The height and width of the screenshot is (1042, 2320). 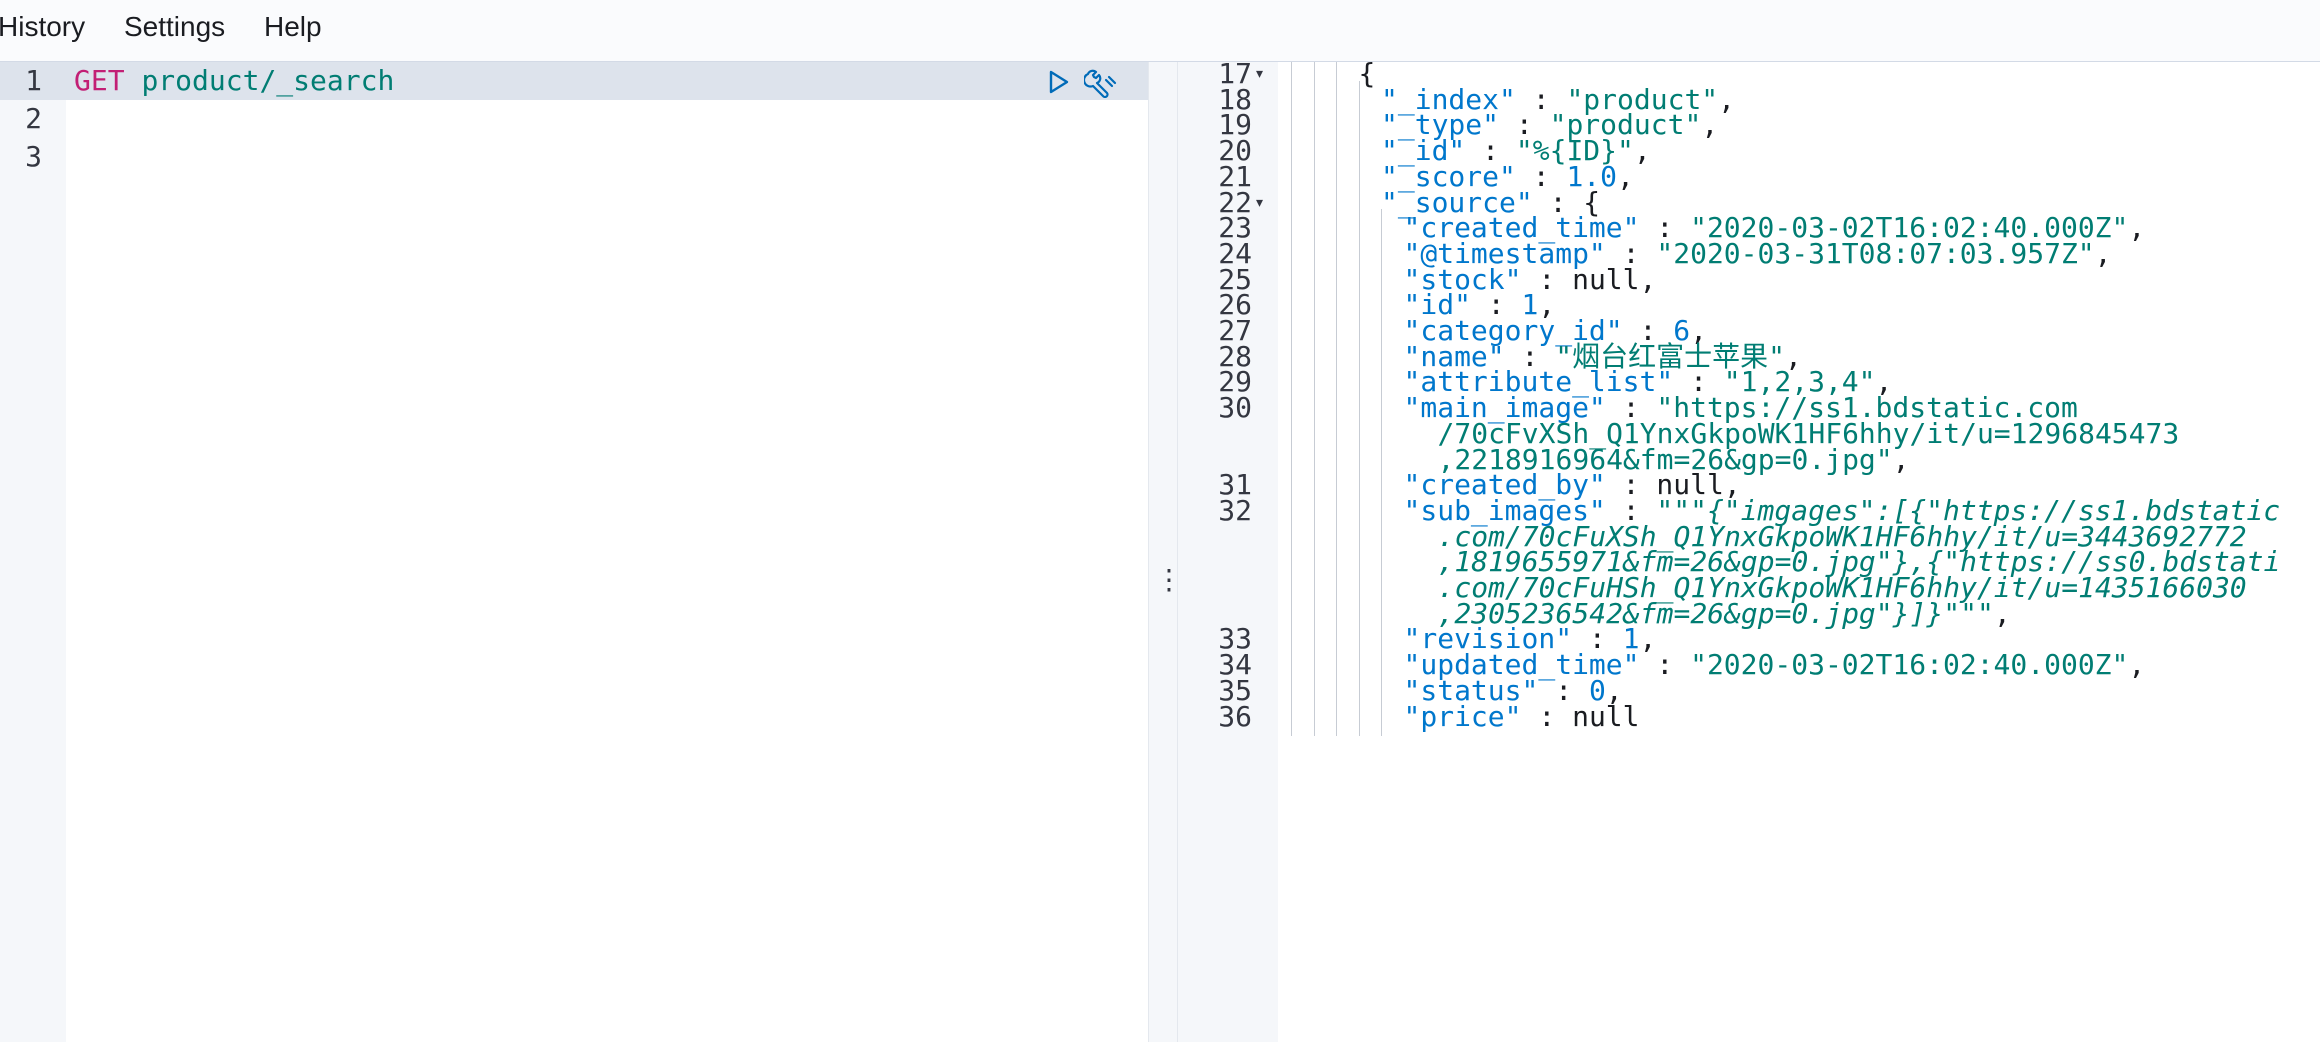 I want to click on line-number: 1, so click(x=33, y=80).